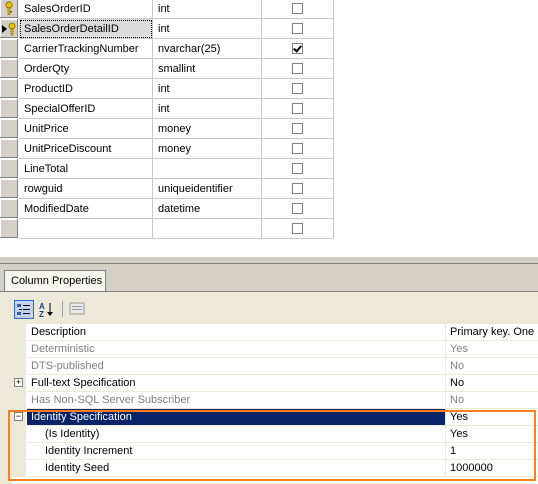 This screenshot has height=484, width=538. I want to click on column-row: ProductID int, so click(167, 89).